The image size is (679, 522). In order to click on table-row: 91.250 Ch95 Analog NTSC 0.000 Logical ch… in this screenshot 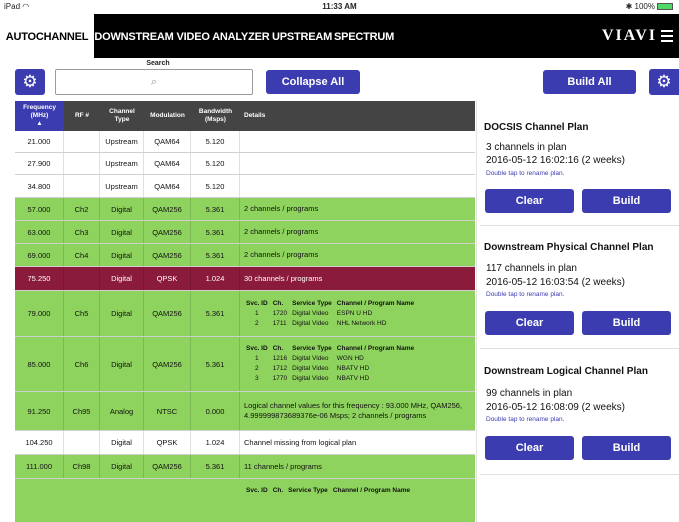, I will do `click(245, 411)`.